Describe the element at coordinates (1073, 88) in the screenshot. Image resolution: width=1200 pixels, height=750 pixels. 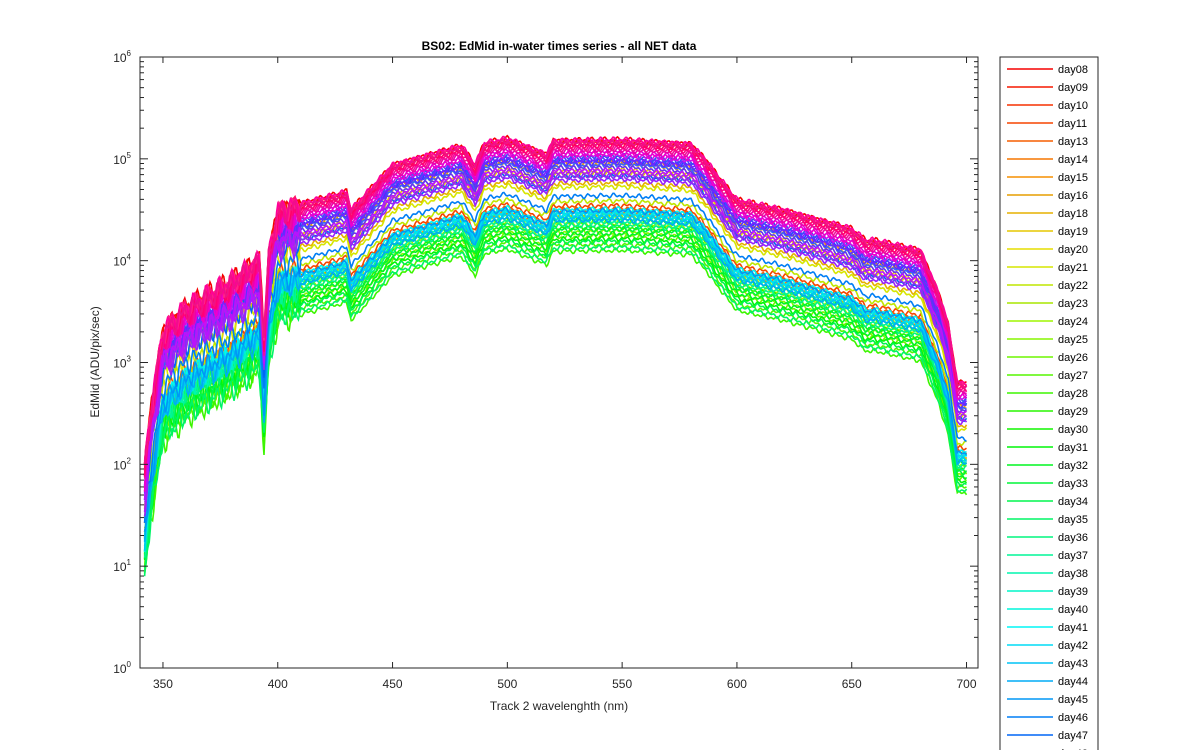
I see `legend-label: day09` at that location.